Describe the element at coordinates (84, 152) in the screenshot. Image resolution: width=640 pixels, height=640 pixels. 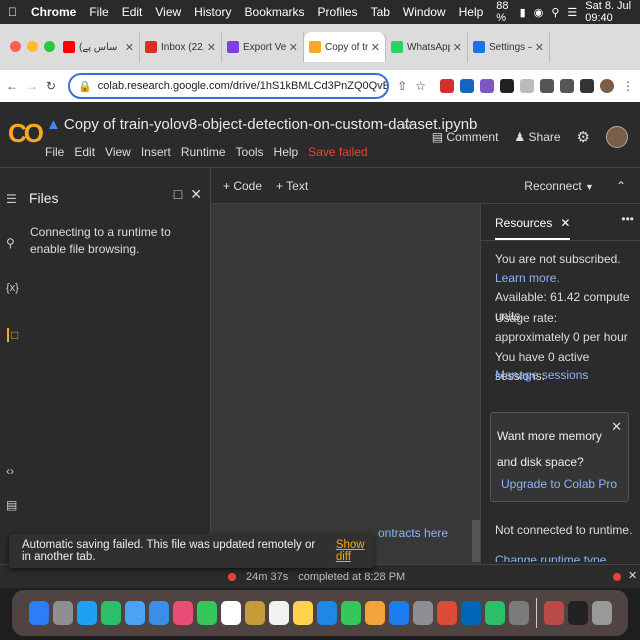
I see `menu-edit: Edit` at that location.